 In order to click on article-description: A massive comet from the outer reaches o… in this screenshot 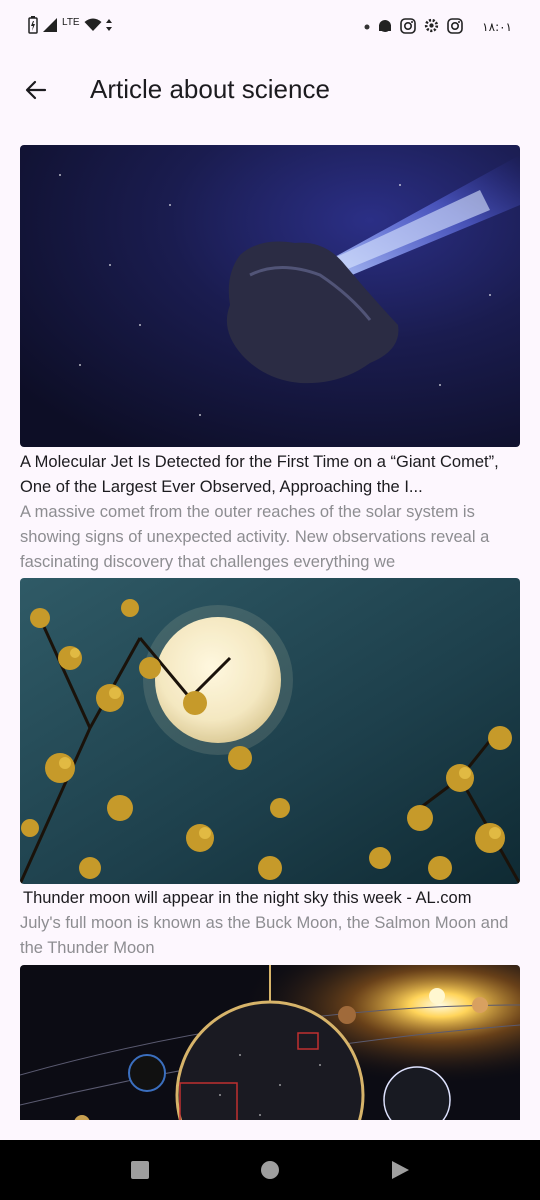, I will do `click(255, 537)`.